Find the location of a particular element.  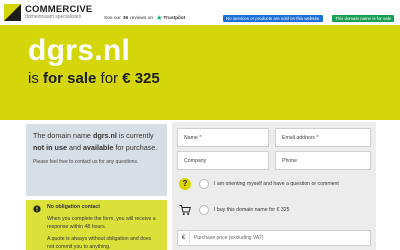

price-placeholder: Purchase price (excluding VAT) is located at coordinates (229, 238).